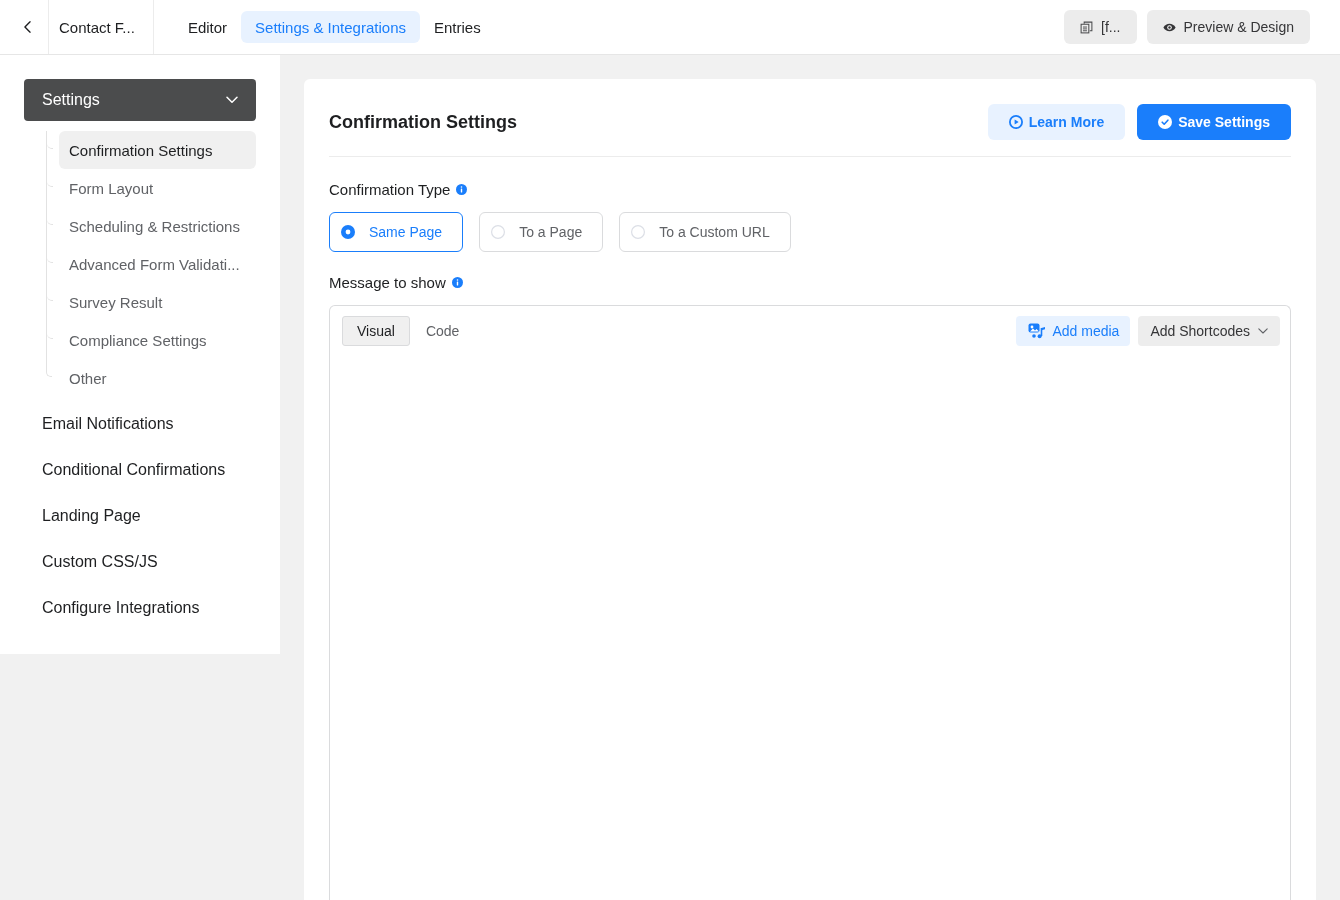  I want to click on add-media-button: Add media, so click(1073, 331).